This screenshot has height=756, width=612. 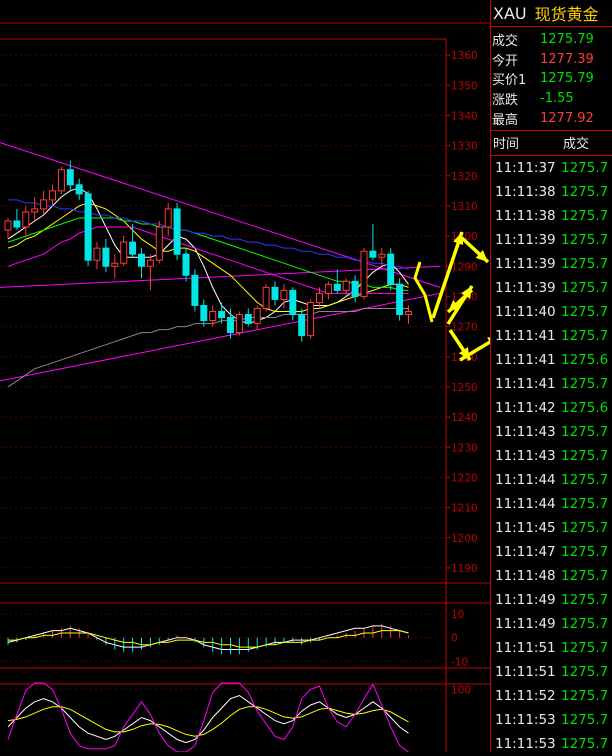 What do you see at coordinates (585, 359) in the screenshot?
I see `tick-price: 1275.6` at bounding box center [585, 359].